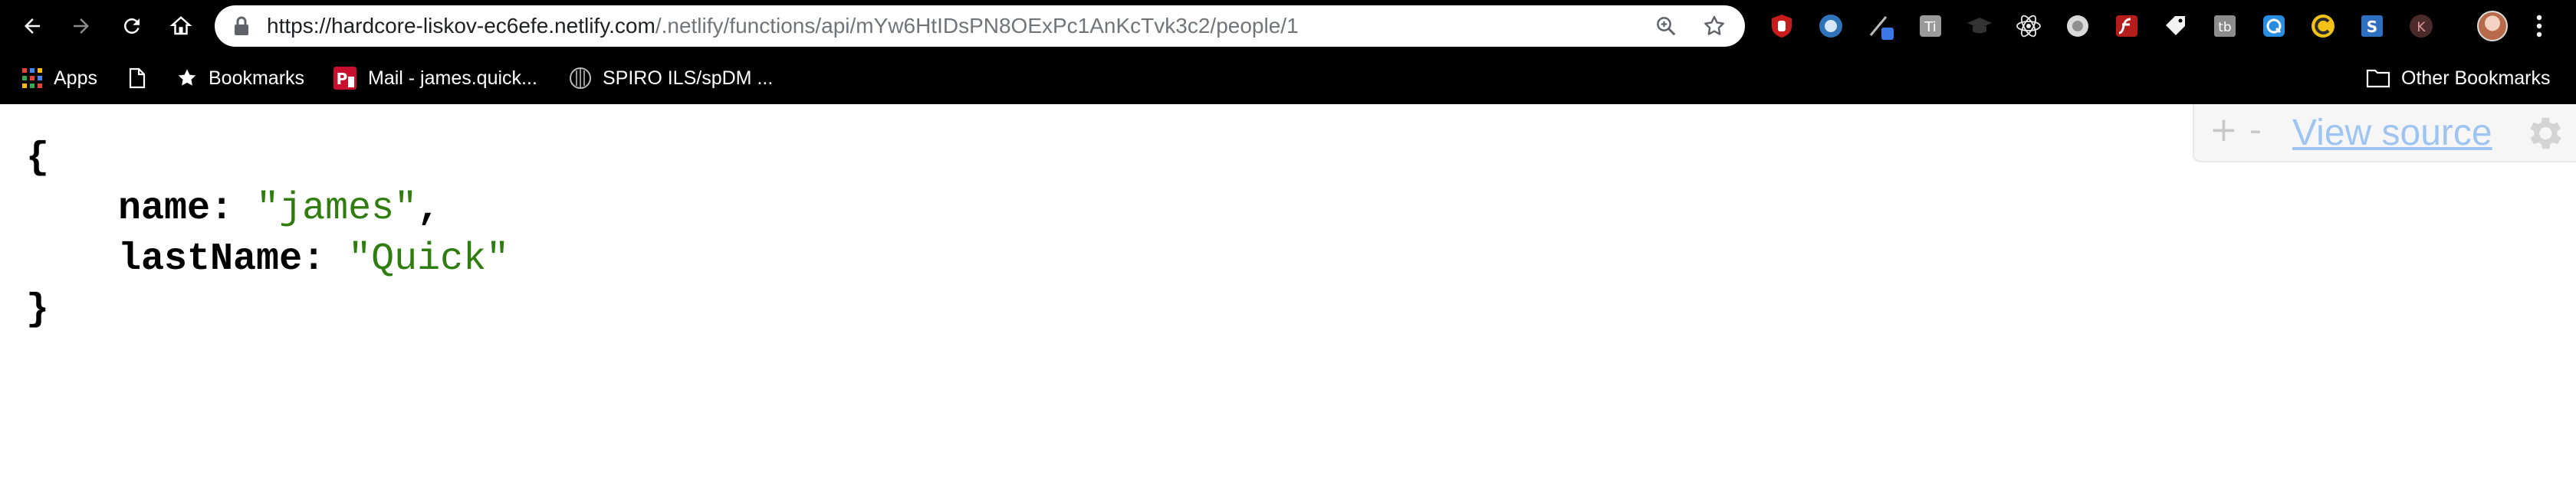 The width and height of the screenshot is (2576, 478). What do you see at coordinates (2323, 26) in the screenshot?
I see `c-extension-icon` at bounding box center [2323, 26].